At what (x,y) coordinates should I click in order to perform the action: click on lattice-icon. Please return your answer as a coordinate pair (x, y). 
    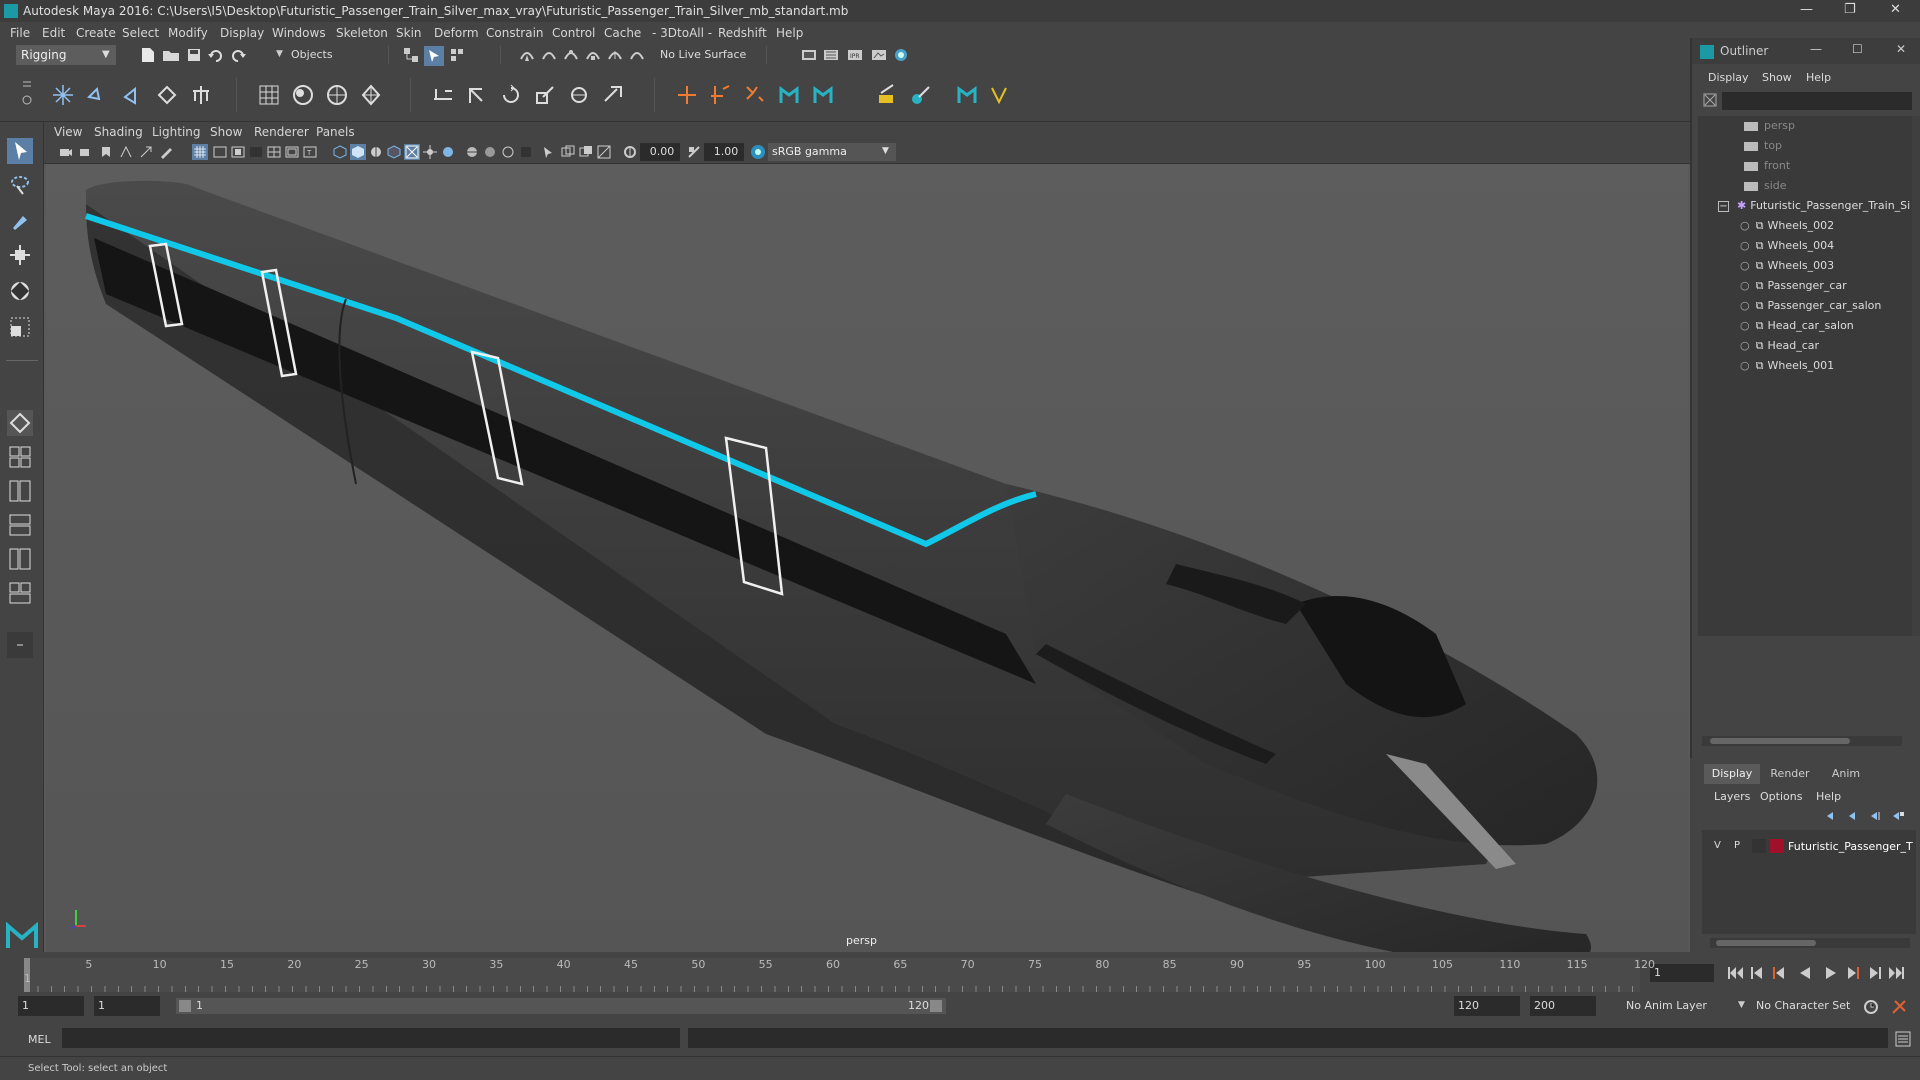
    Looking at the image, I should click on (371, 95).